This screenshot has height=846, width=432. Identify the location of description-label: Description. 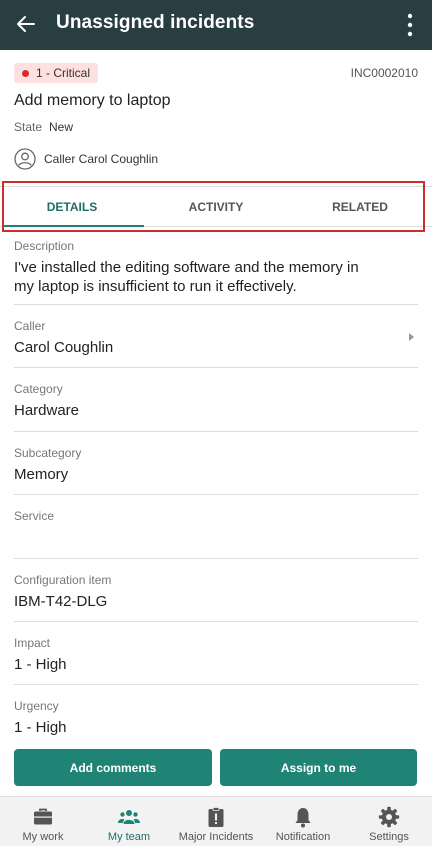
(44, 246).